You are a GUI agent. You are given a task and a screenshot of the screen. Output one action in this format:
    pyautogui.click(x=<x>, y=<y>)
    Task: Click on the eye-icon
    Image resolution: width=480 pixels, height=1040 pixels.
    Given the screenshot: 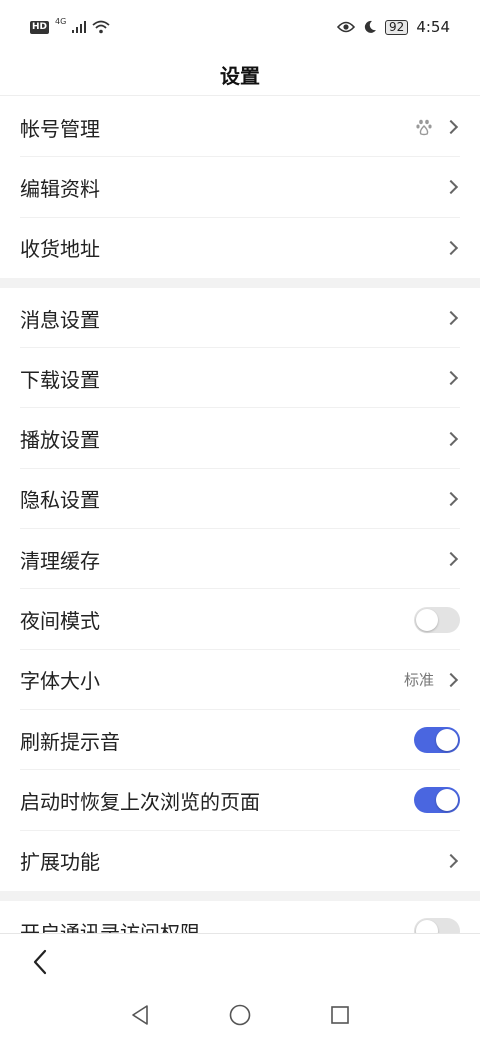 What is the action you would take?
    pyautogui.click(x=346, y=27)
    